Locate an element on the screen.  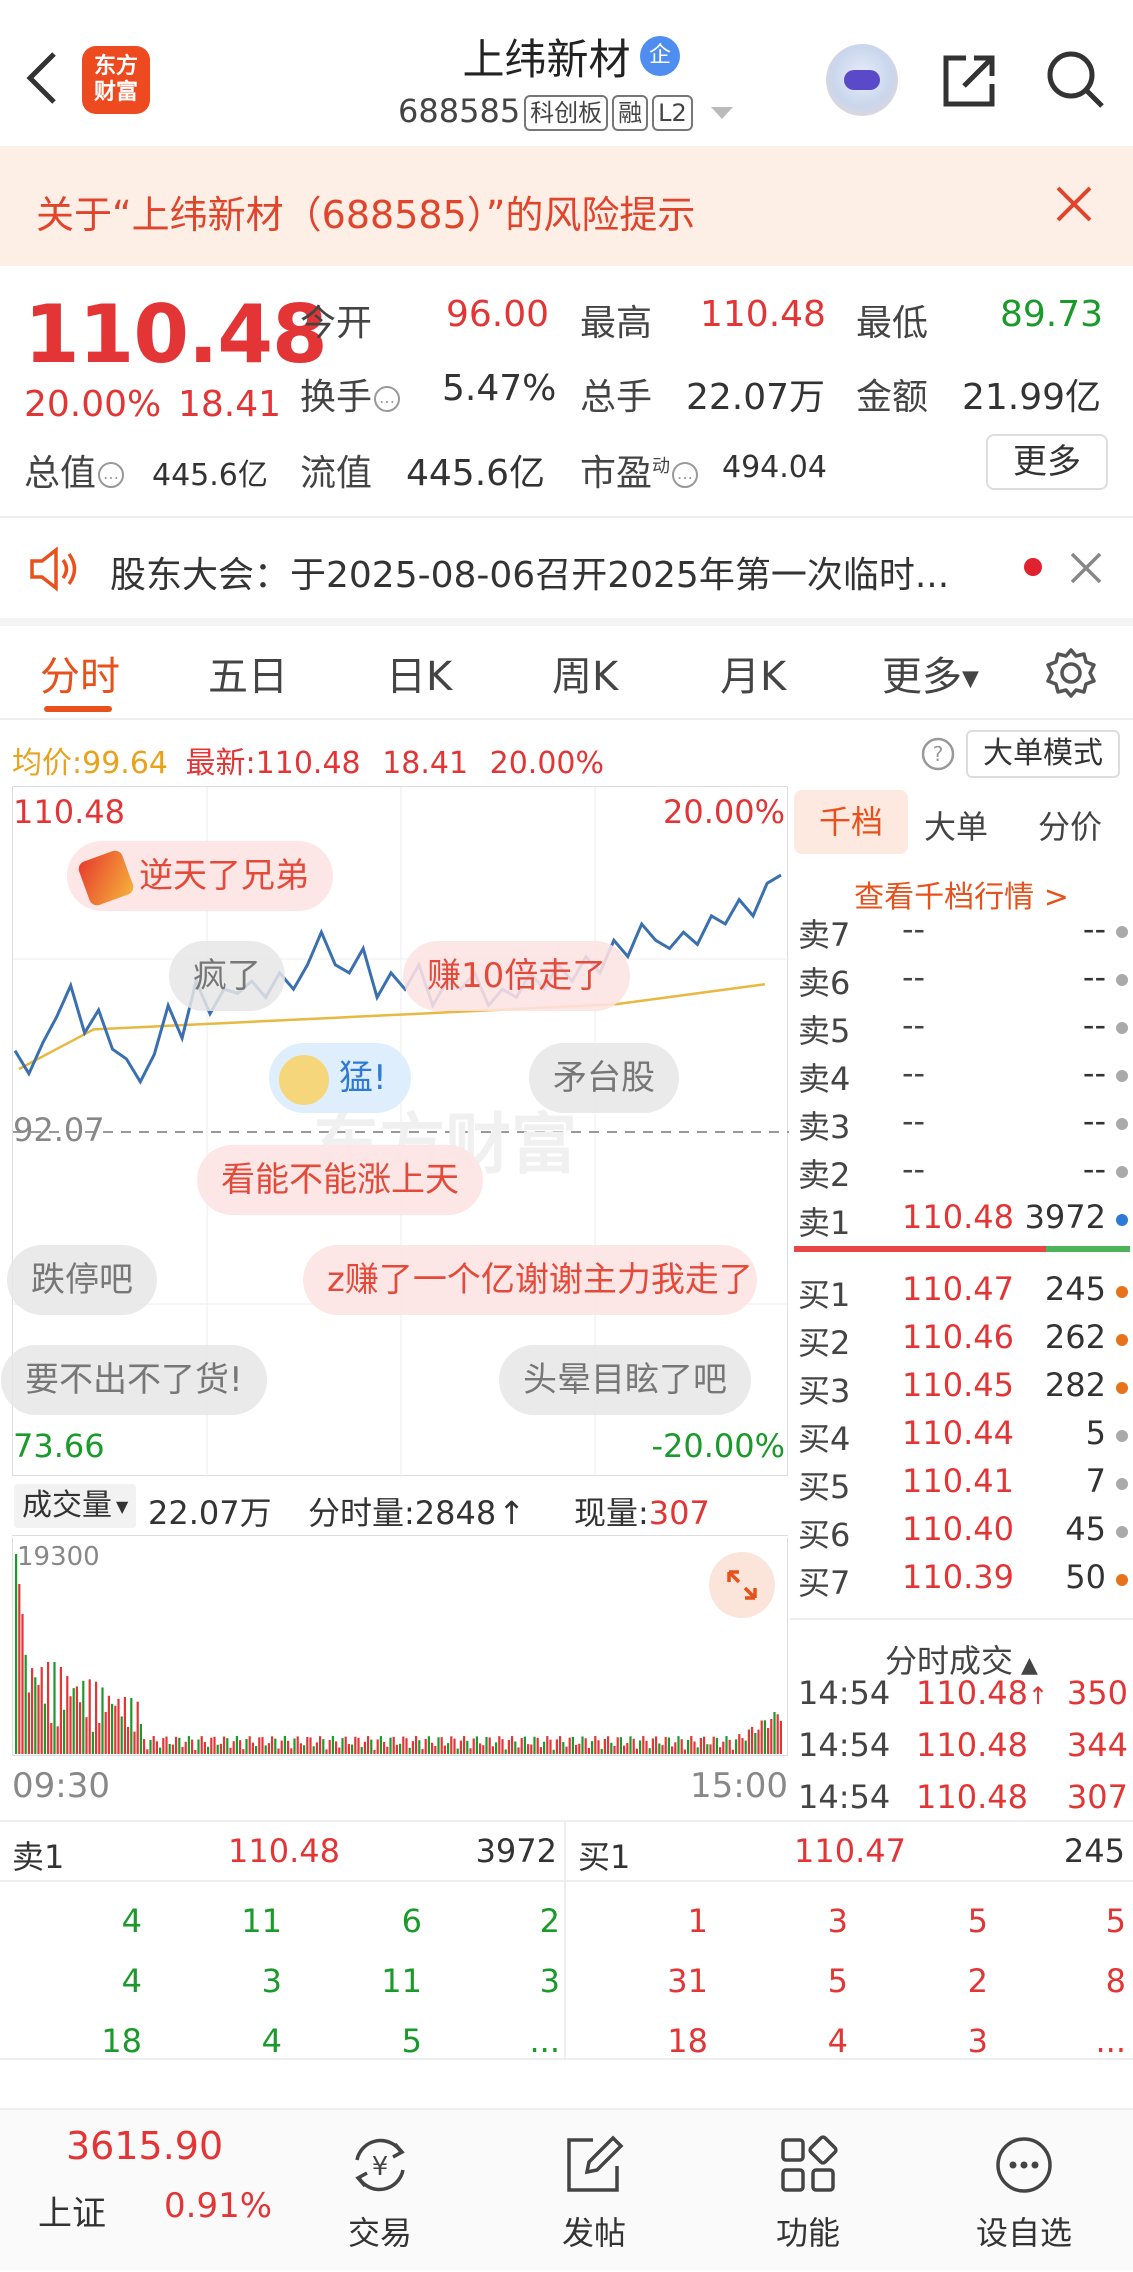
period-tabs: 分时 五日 日K 周K 月K 更多▼ is located at coordinates (566, 673).